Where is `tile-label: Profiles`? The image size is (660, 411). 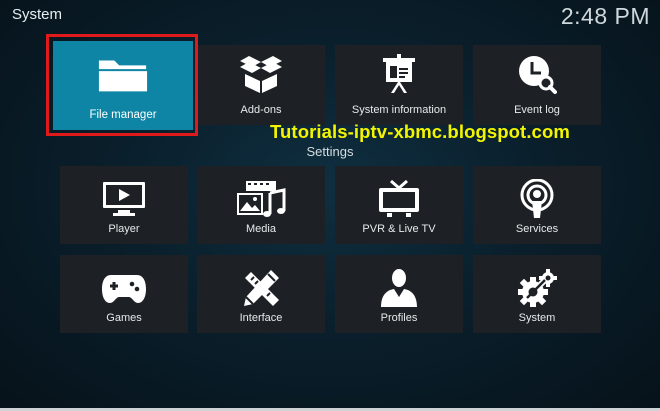
tile-label: Profiles is located at coordinates (399, 318).